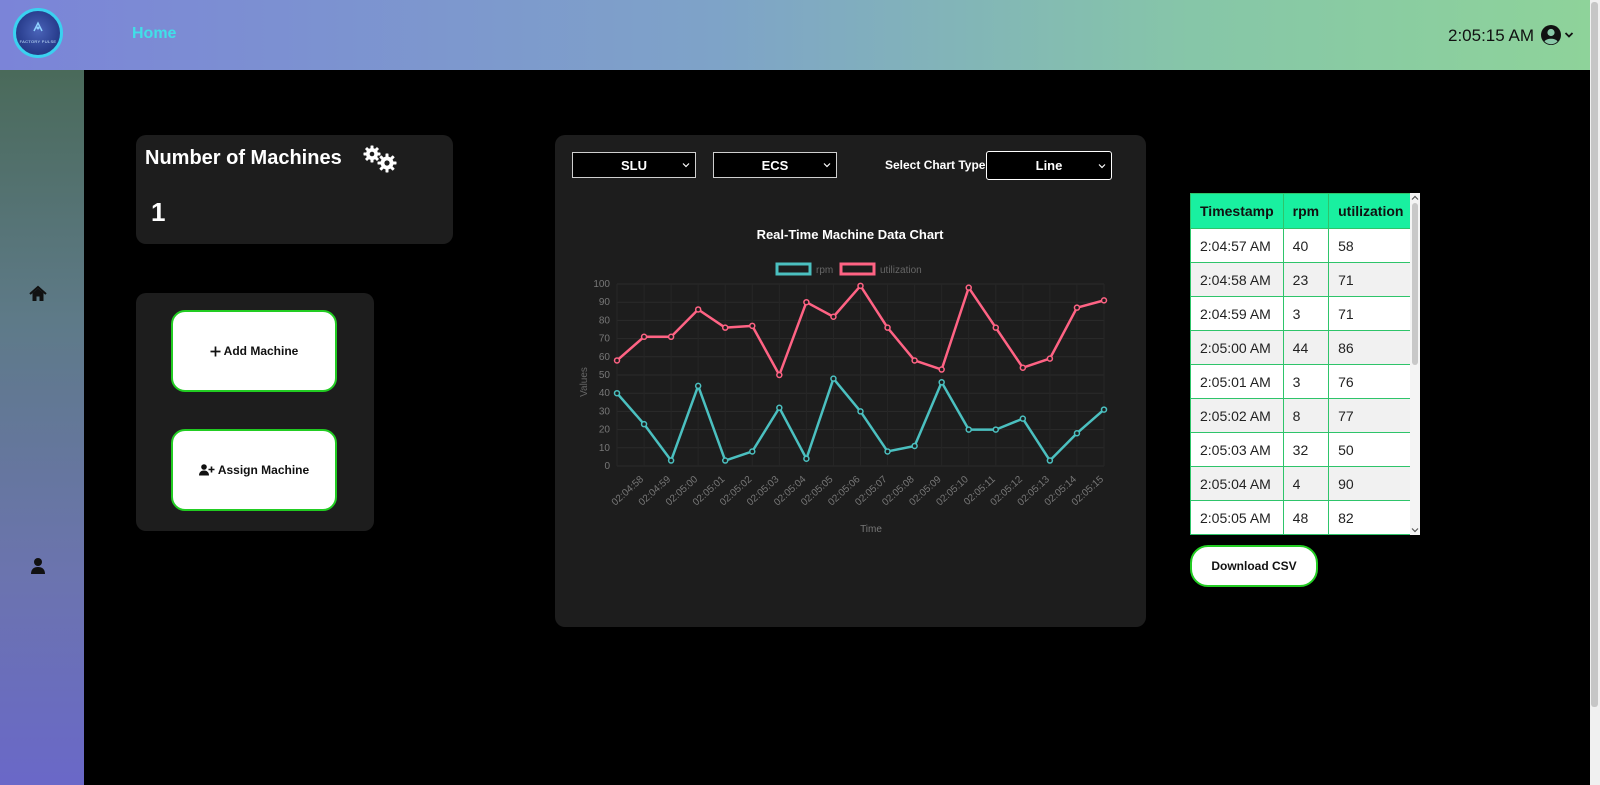  Describe the element at coordinates (605, 448) in the screenshot. I see `y-tick-label: 10` at that location.